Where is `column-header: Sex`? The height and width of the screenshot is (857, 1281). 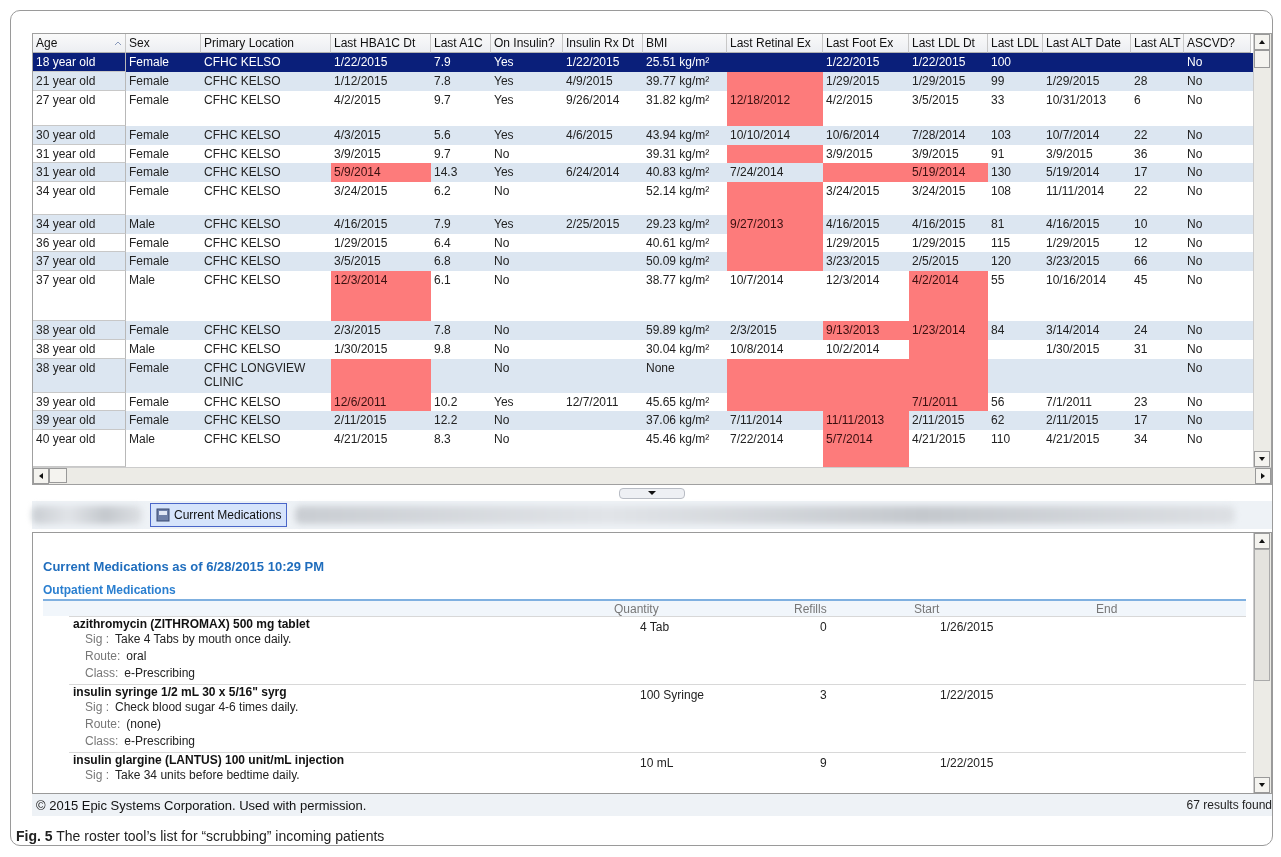 column-header: Sex is located at coordinates (163, 43).